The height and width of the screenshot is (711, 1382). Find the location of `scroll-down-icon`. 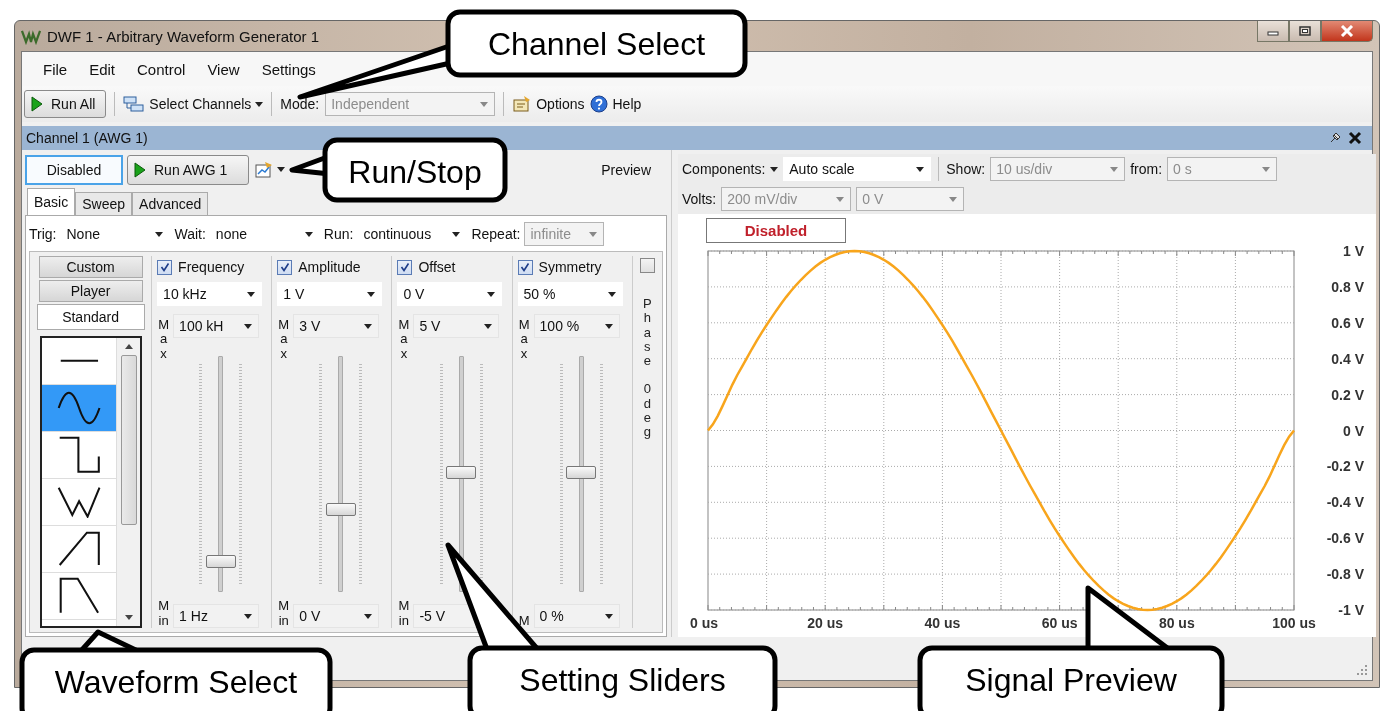

scroll-down-icon is located at coordinates (128, 617).